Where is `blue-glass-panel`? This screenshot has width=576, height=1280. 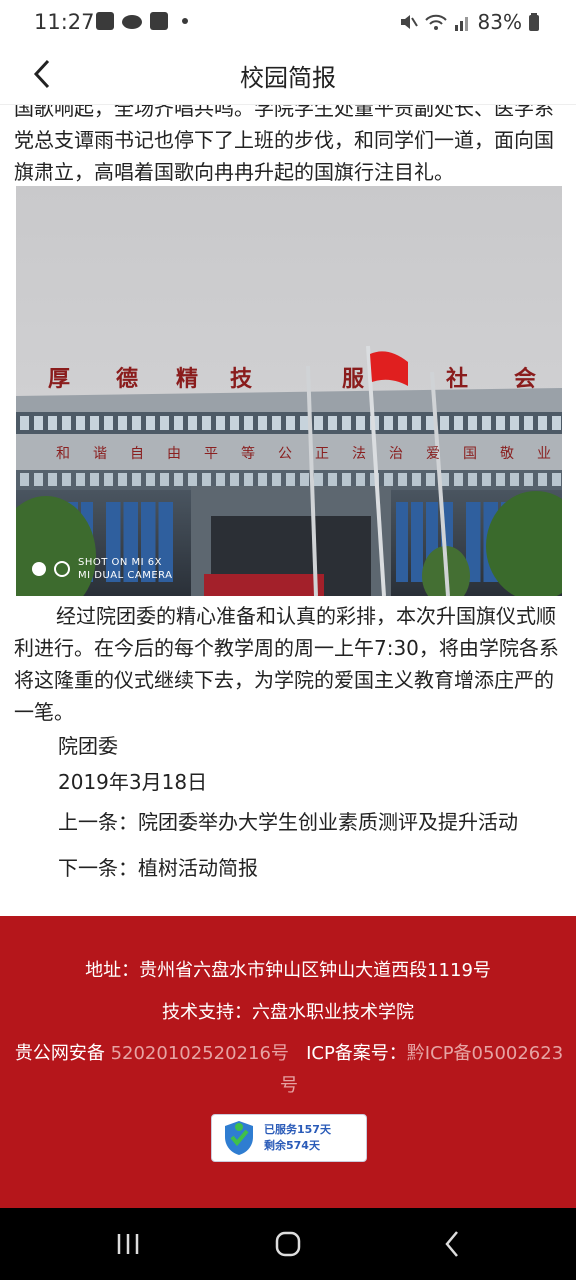 blue-glass-panel is located at coordinates (402, 542).